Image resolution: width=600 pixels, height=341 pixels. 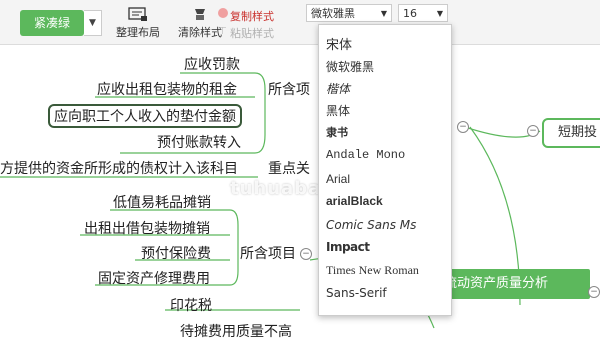 What do you see at coordinates (200, 32) in the screenshot?
I see `clear-style-label: 清除样式` at bounding box center [200, 32].